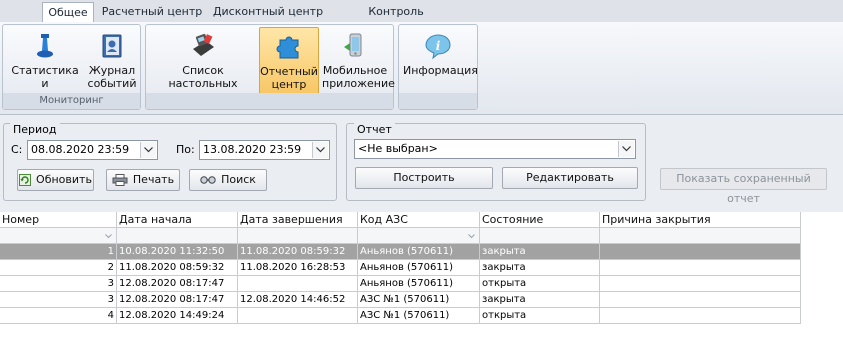 The height and width of the screenshot is (354, 843). What do you see at coordinates (45, 65) in the screenshot?
I see `statistics-notifications-button: Статистика и уведомления` at bounding box center [45, 65].